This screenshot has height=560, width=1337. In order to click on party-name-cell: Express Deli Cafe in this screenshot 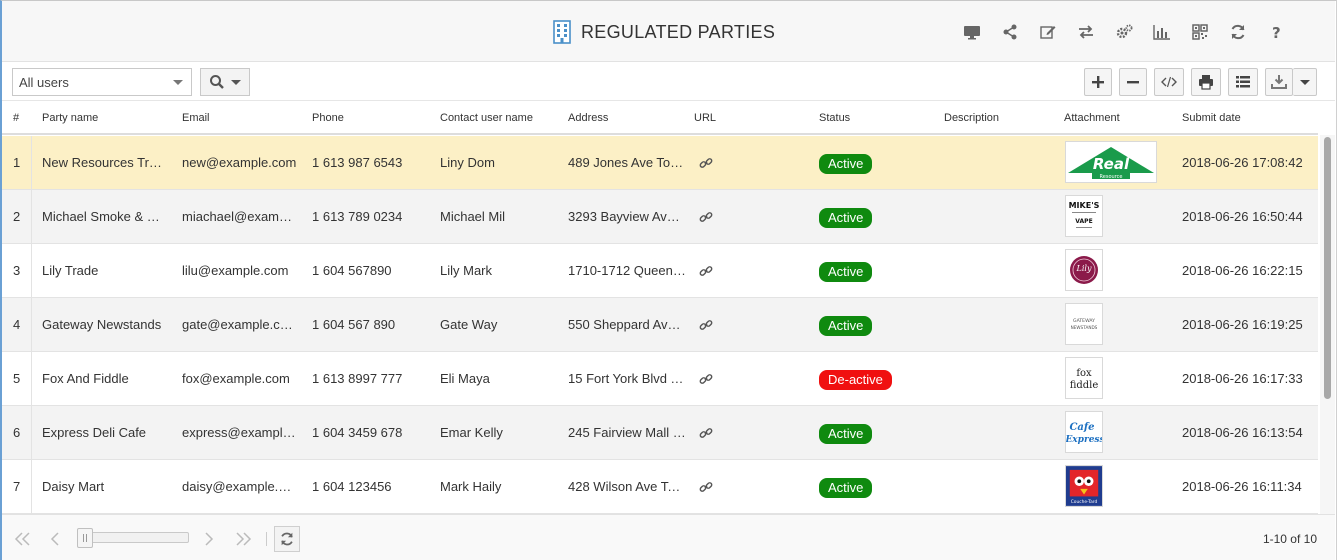, I will do `click(94, 432)`.